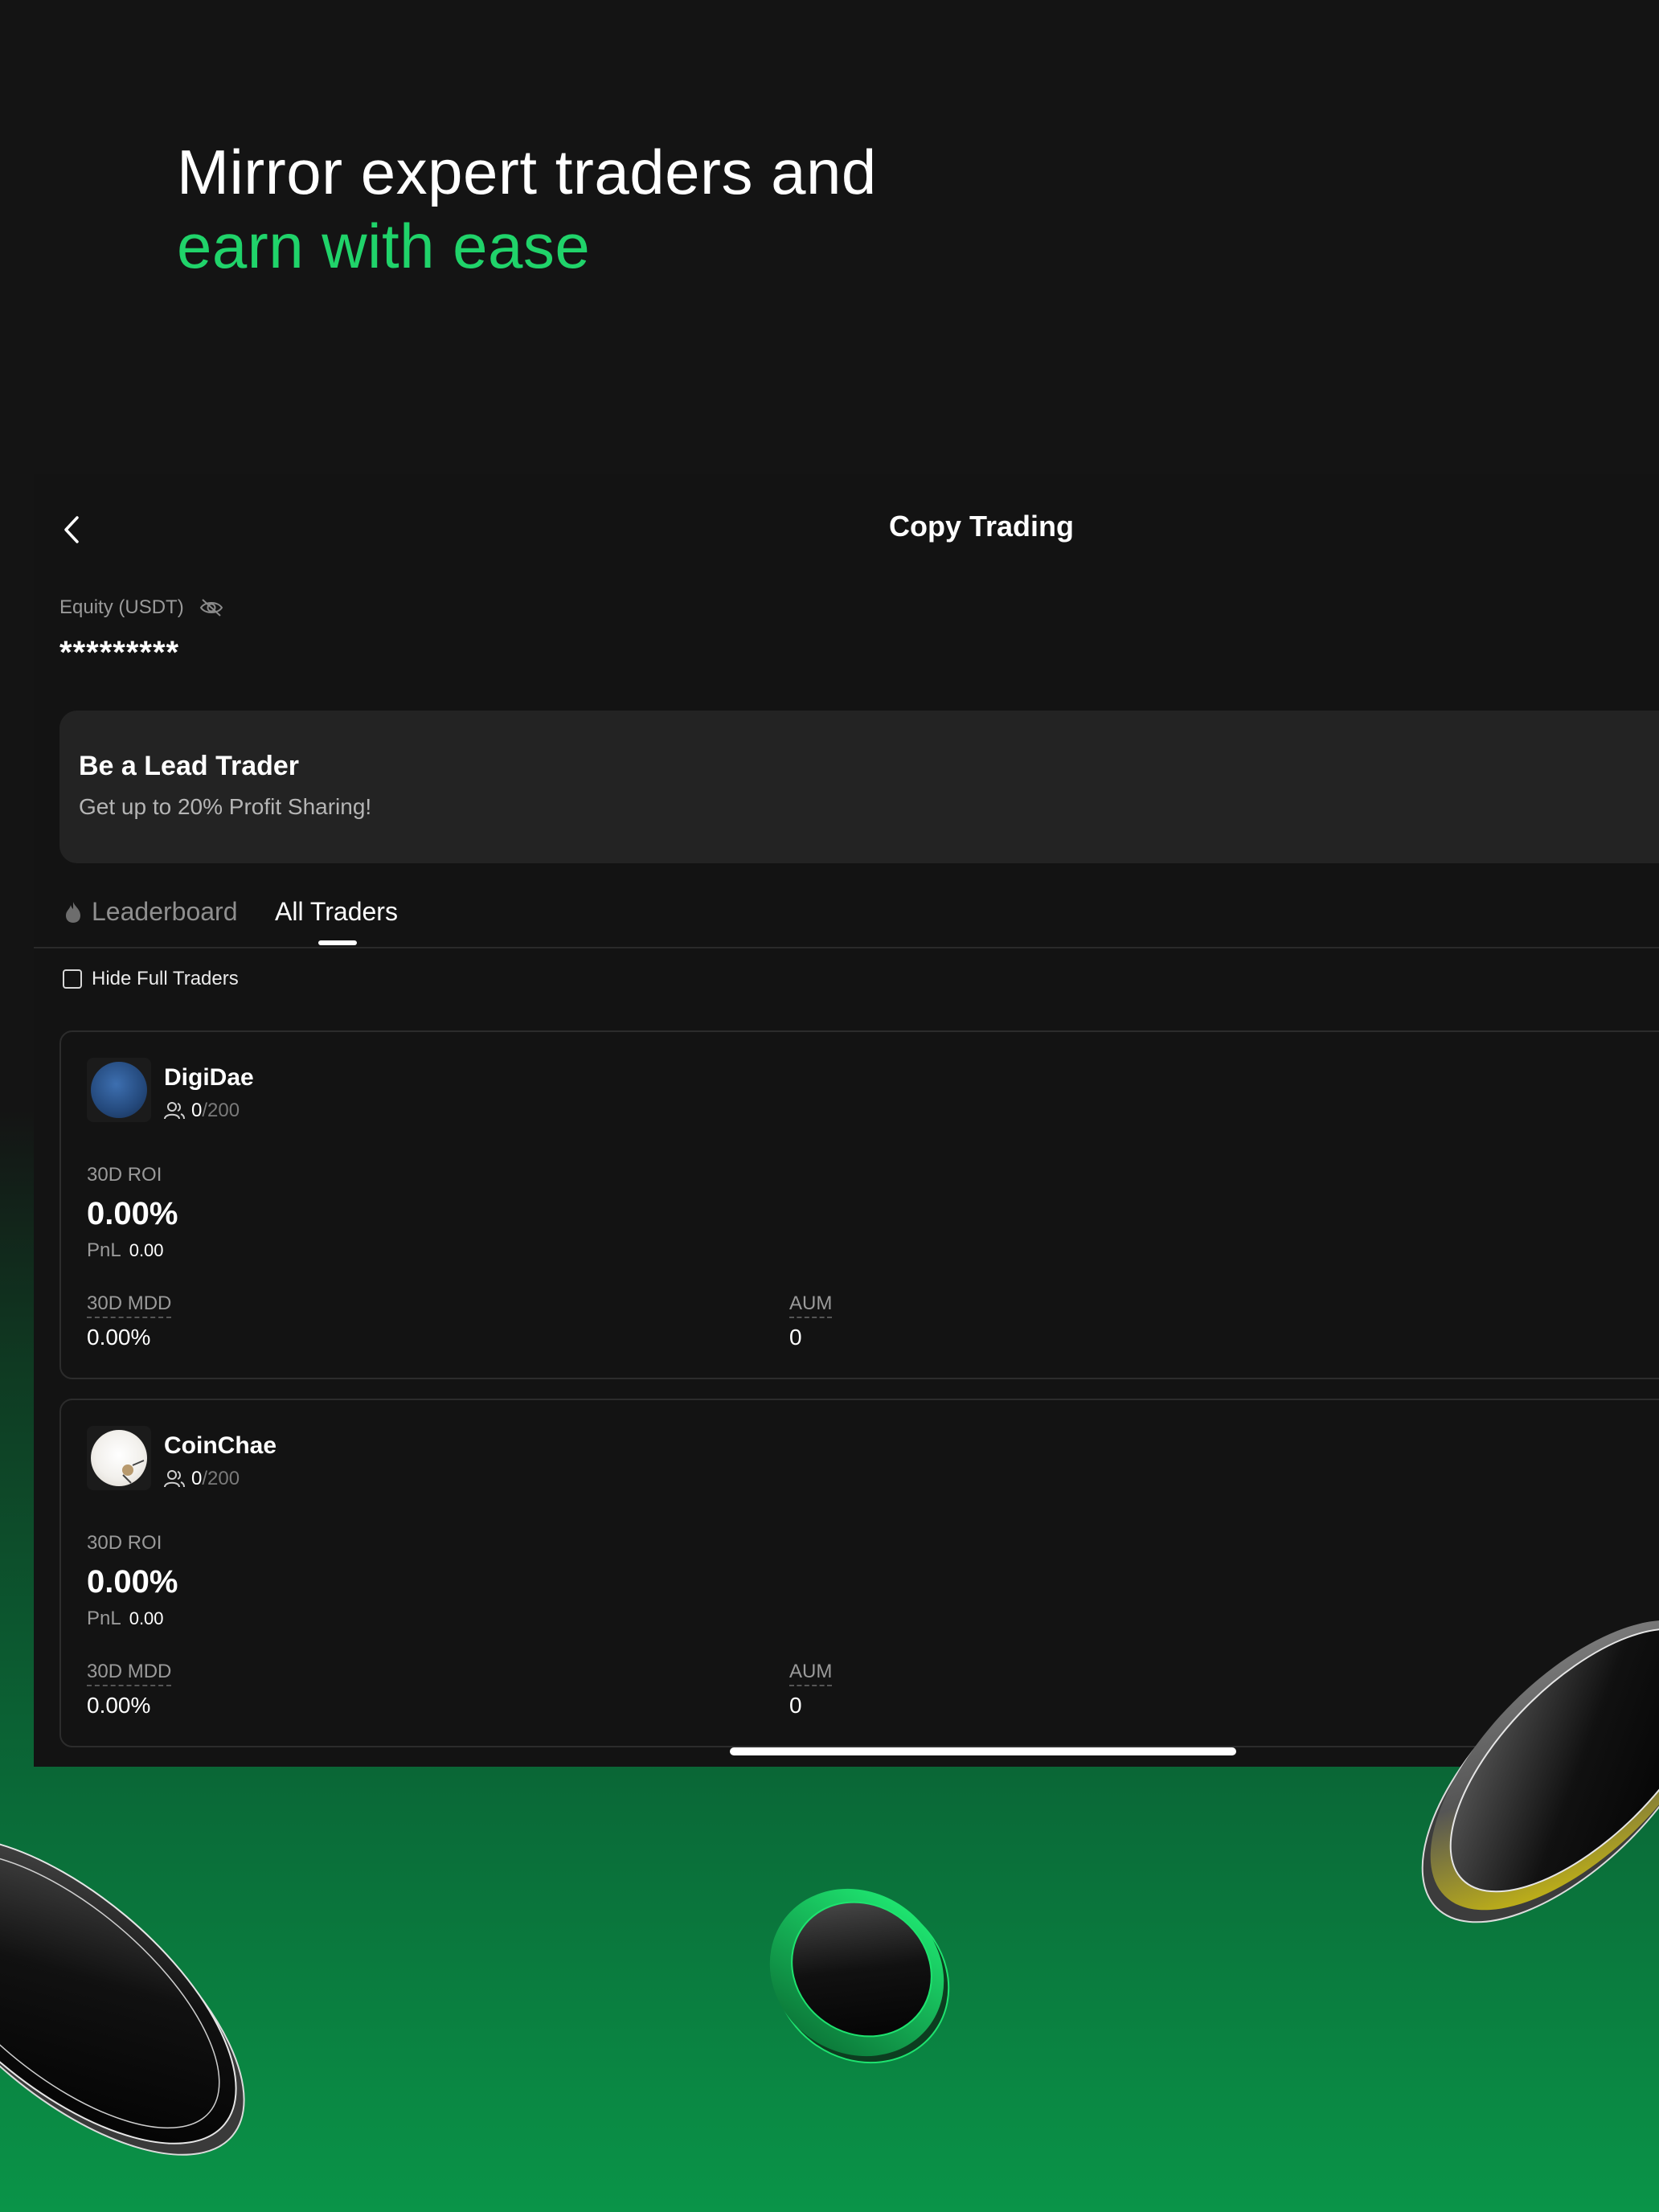 This screenshot has height=2212, width=1659. What do you see at coordinates (384, 246) in the screenshot?
I see `hero-line-2: earn with ease` at bounding box center [384, 246].